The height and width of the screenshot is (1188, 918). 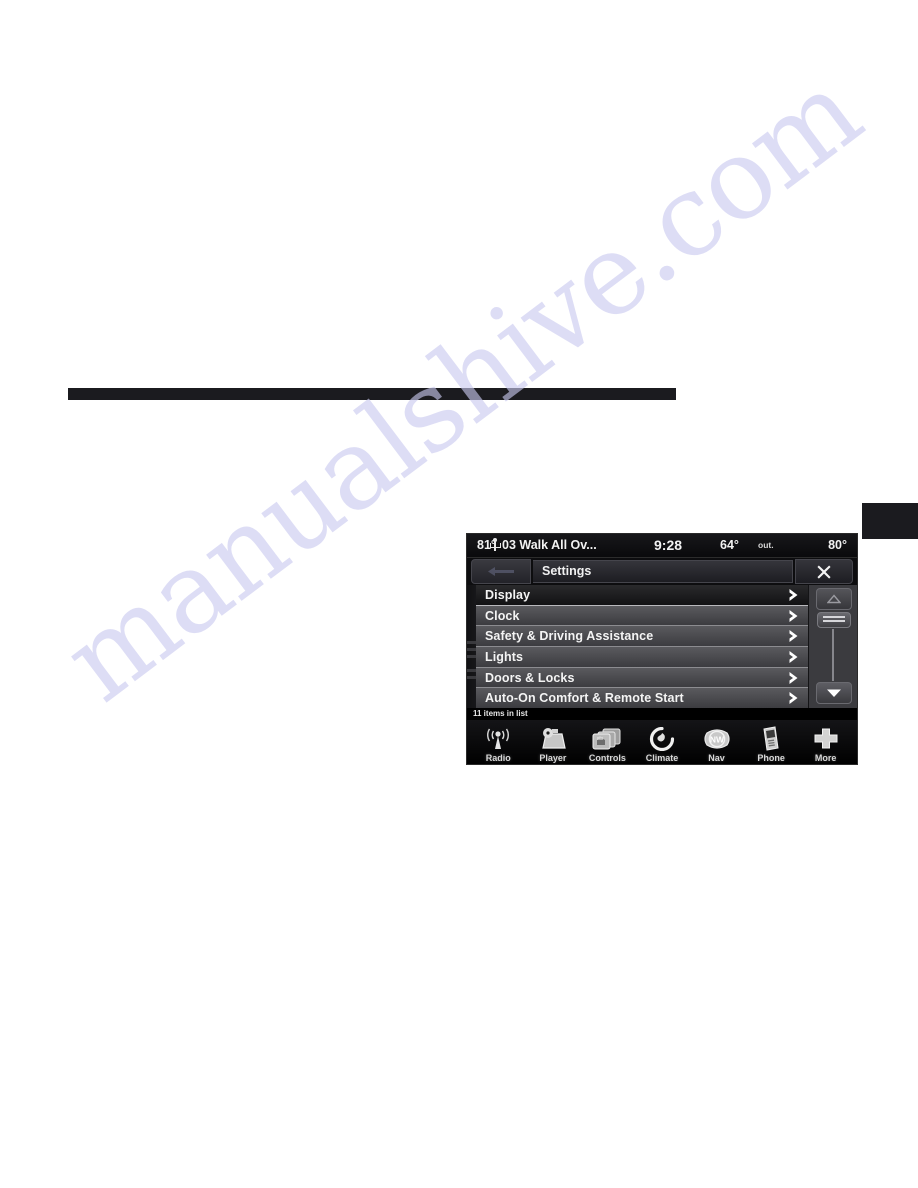 I want to click on toolbar-item-more: More, so click(x=826, y=744).